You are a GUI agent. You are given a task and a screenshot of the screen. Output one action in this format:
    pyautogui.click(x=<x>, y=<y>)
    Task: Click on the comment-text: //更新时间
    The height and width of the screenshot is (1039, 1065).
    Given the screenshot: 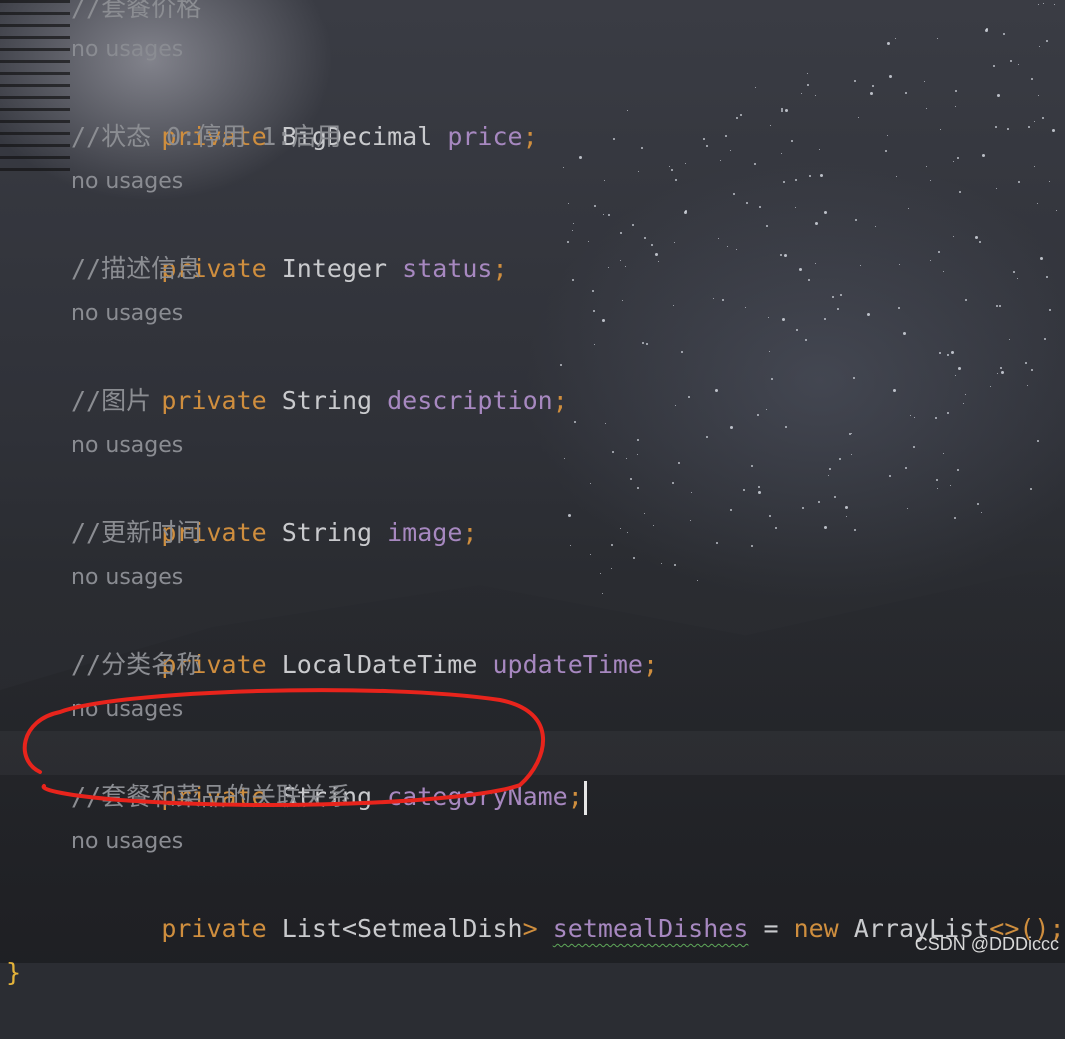 What is the action you would take?
    pyautogui.click(x=136, y=532)
    